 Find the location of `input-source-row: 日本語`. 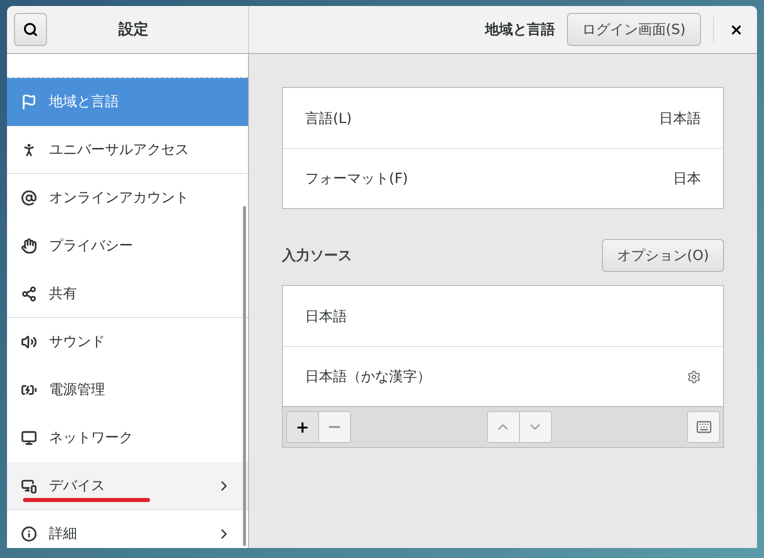

input-source-row: 日本語 is located at coordinates (503, 316).